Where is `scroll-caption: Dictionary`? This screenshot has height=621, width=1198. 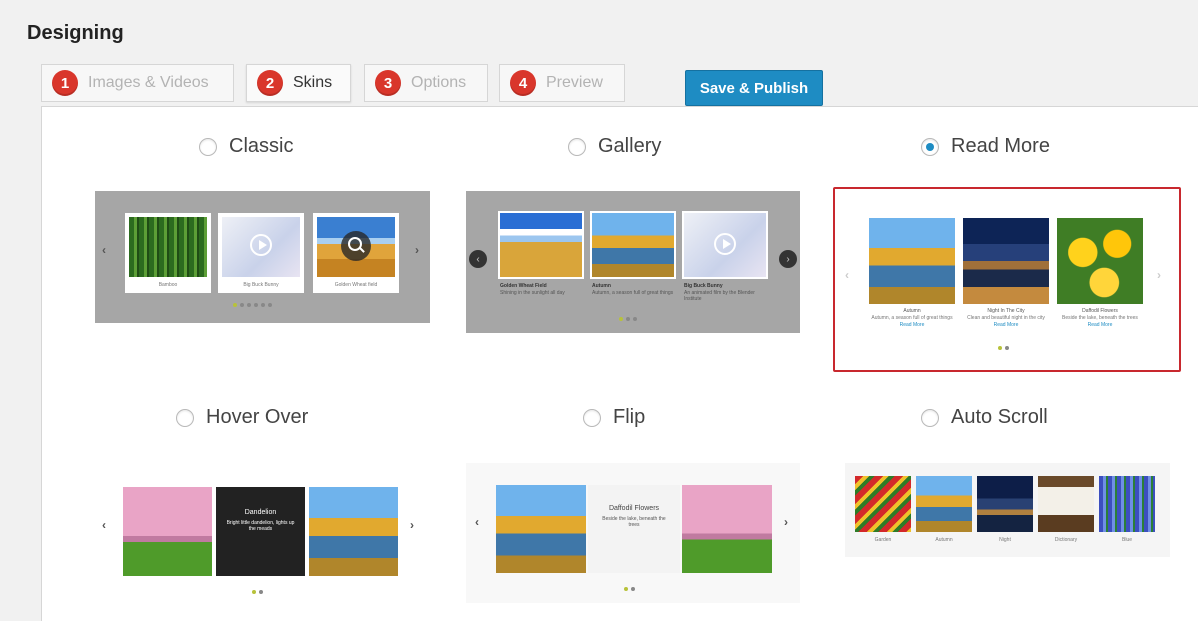
scroll-caption: Dictionary is located at coordinates (1066, 540).